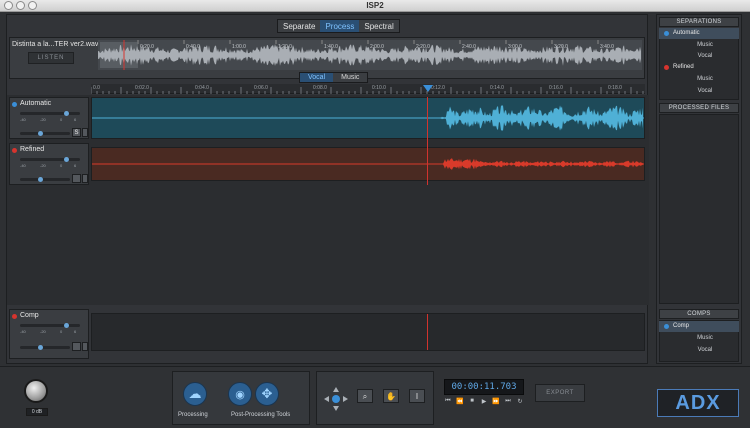 The image size is (750, 428). I want to click on comp-track-controls: Comp -40 -20 0 6, so click(49, 334).